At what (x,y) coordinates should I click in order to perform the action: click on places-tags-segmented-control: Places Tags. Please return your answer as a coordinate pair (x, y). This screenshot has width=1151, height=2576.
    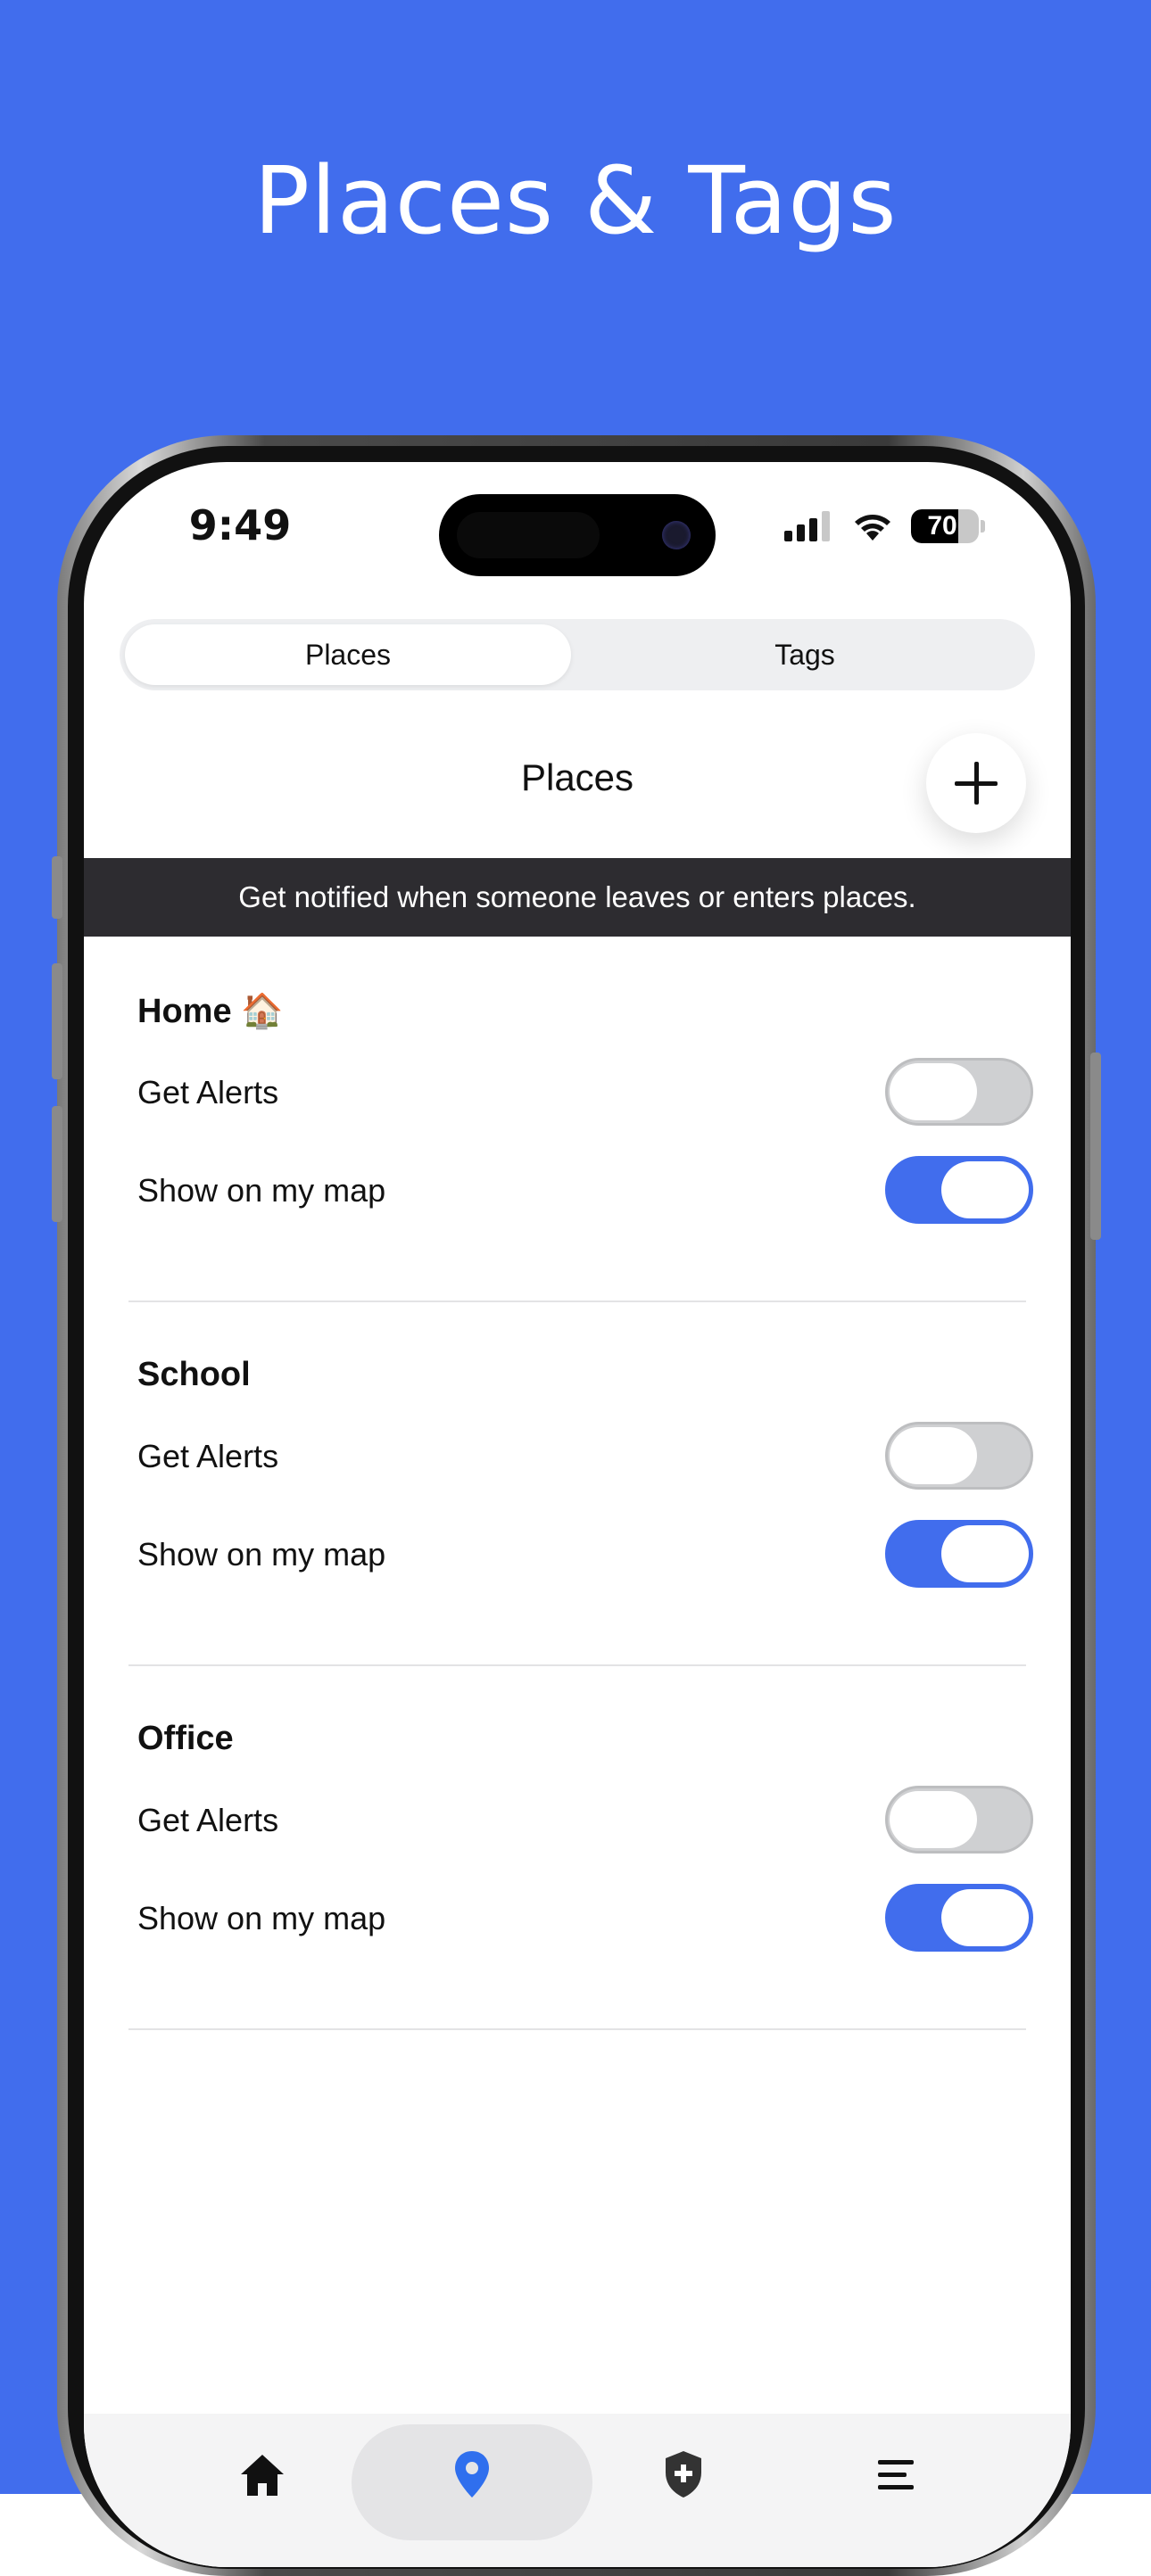
    Looking at the image, I should click on (577, 655).